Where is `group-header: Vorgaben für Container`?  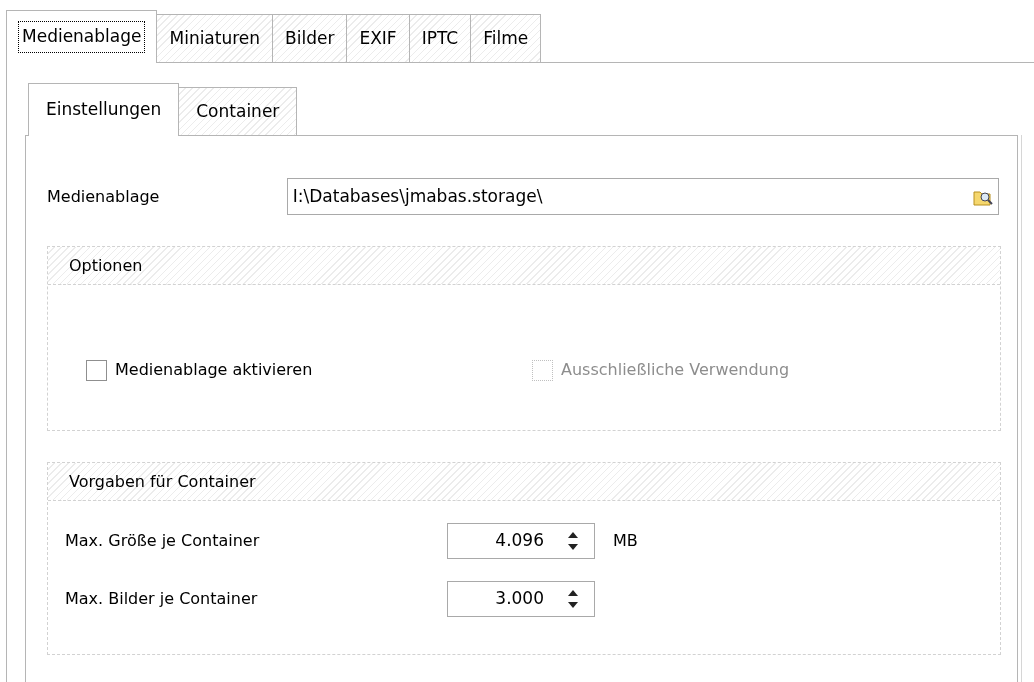 group-header: Vorgaben für Container is located at coordinates (524, 482).